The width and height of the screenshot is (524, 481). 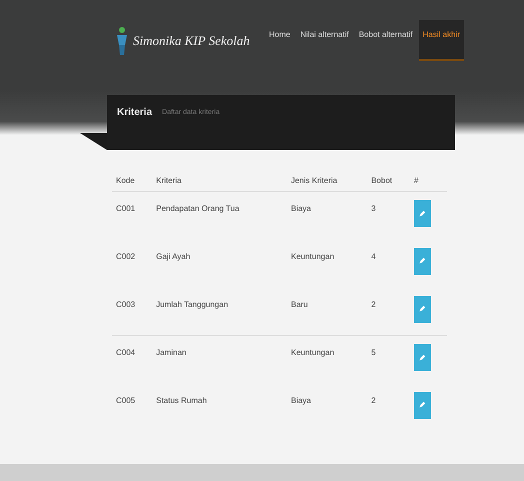 I want to click on table-cell-text: Gaji Ayah, so click(x=173, y=256).